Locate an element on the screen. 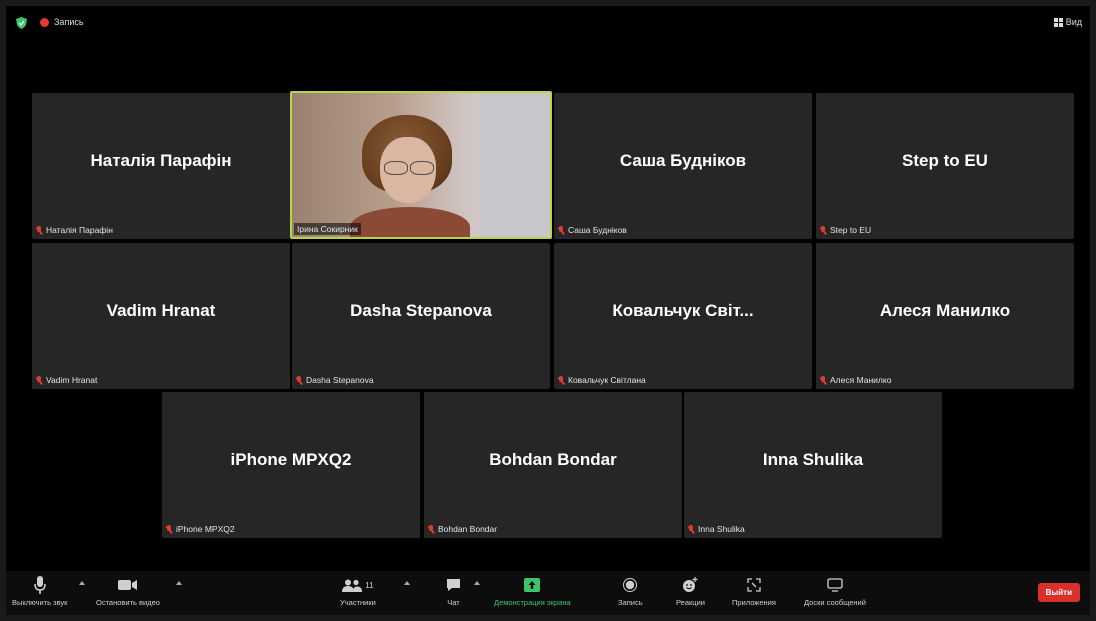 The image size is (1096, 621). share-screen-button: Демонстрация экрана is located at coordinates (532, 591).